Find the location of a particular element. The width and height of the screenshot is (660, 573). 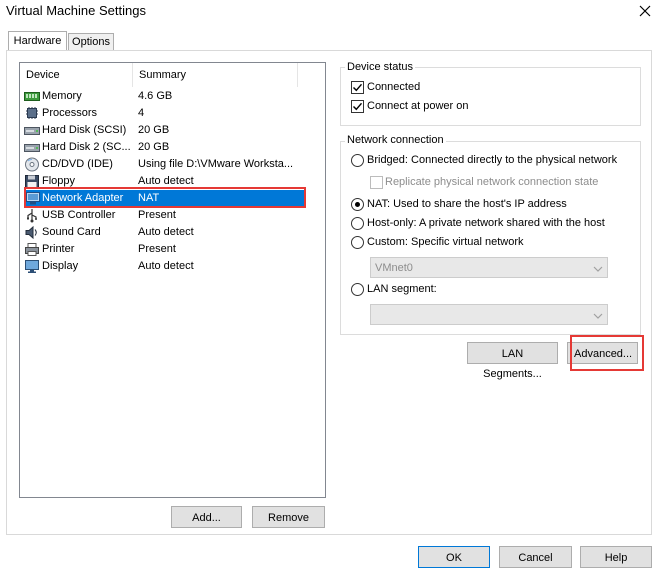

nat-radio is located at coordinates (357, 204).